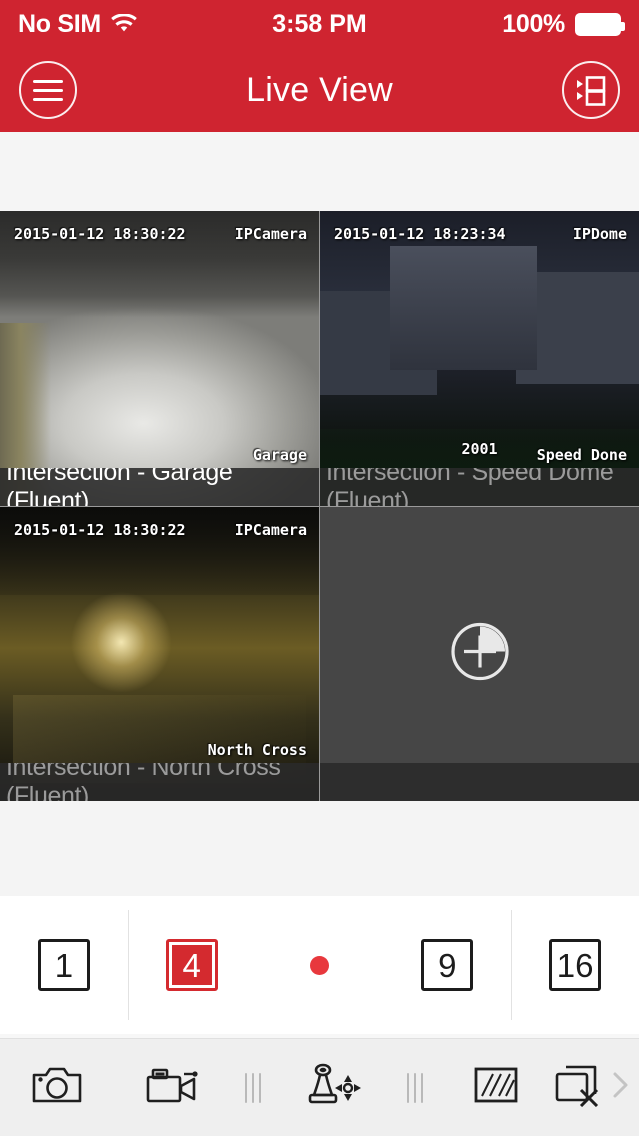  I want to click on page-dot-icon, so click(319, 965).